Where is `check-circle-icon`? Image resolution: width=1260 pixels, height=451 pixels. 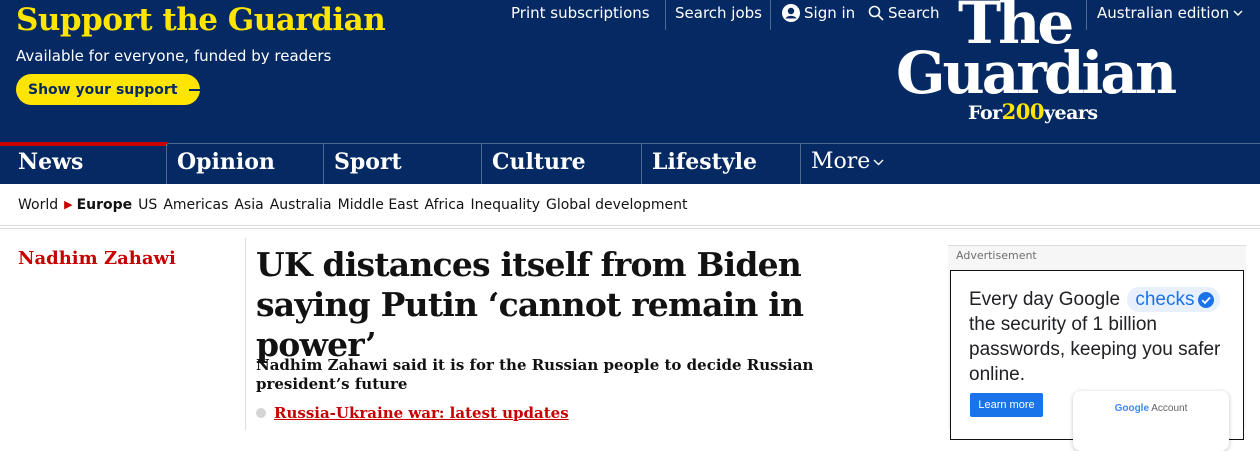 check-circle-icon is located at coordinates (1206, 299).